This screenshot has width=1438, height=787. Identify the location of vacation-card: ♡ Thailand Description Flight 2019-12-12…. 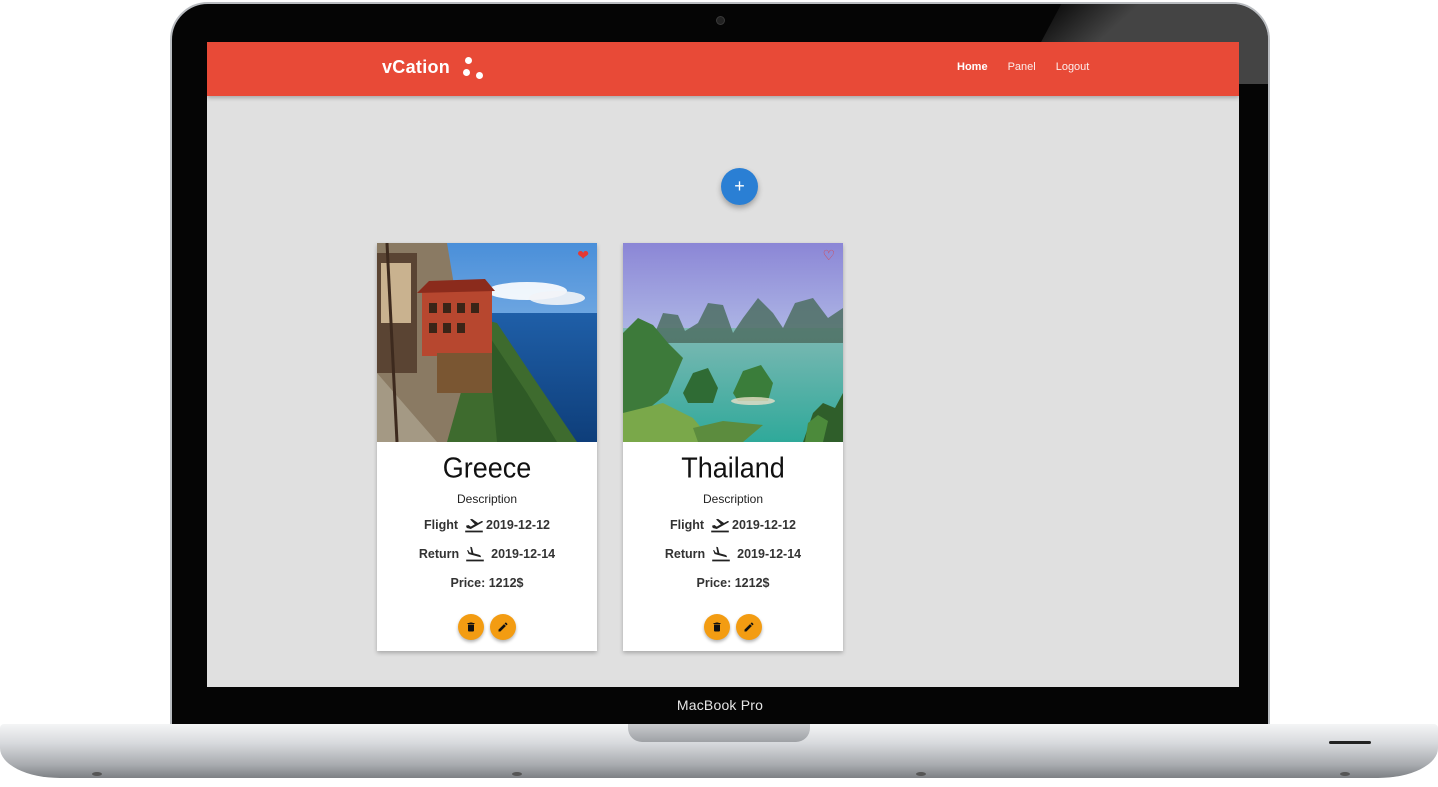
(733, 447).